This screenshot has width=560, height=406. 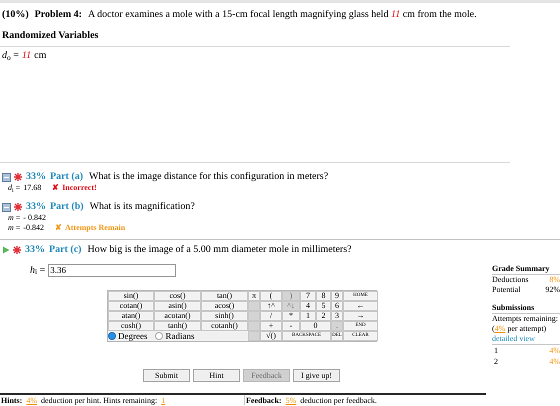 I want to click on keypad-key: atan(), so click(x=131, y=316).